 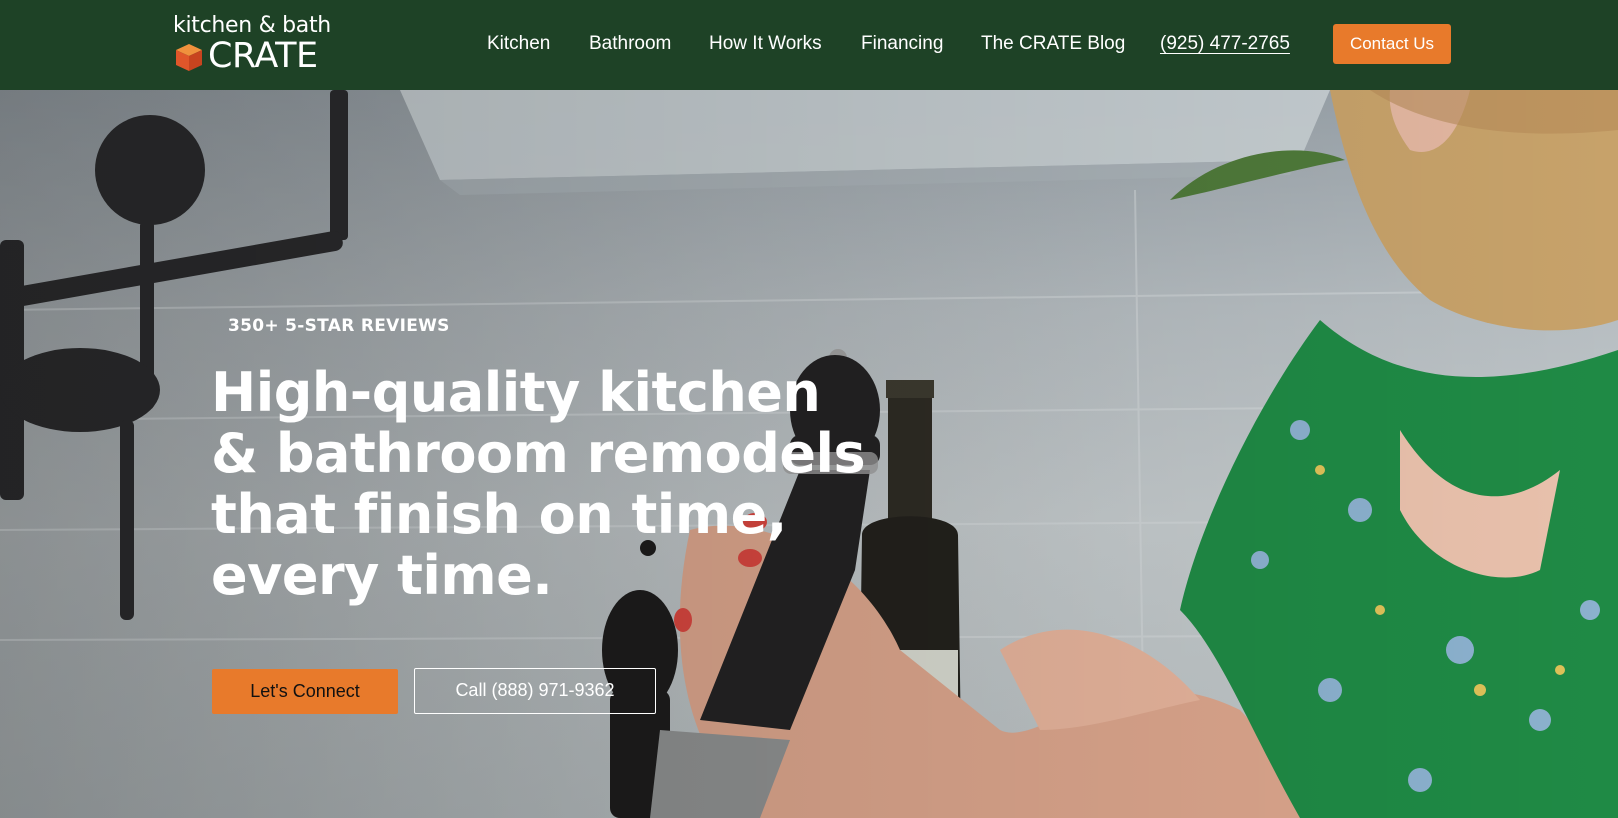 What do you see at coordinates (1392, 44) in the screenshot?
I see `contact-us-button: Contact Us` at bounding box center [1392, 44].